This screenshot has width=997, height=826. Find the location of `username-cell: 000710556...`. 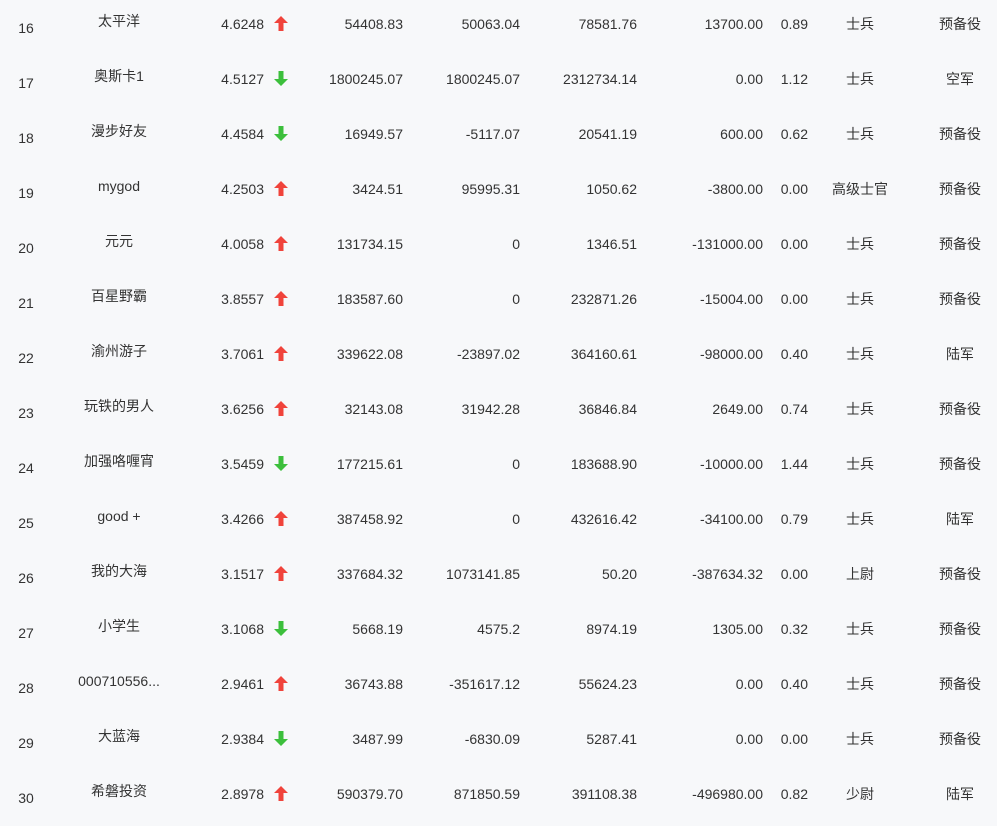

username-cell: 000710556... is located at coordinates (119, 681).